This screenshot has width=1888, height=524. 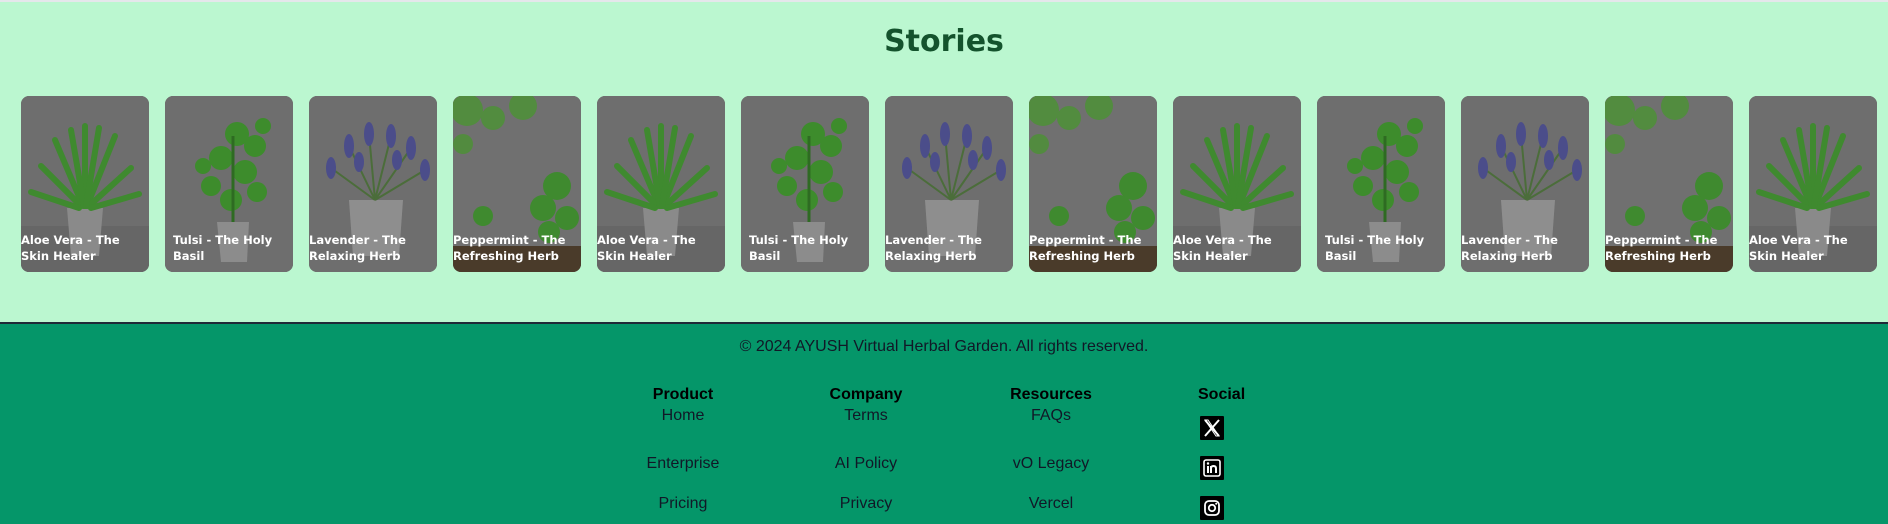 I want to click on footer-heading-product: Product, so click(x=683, y=394).